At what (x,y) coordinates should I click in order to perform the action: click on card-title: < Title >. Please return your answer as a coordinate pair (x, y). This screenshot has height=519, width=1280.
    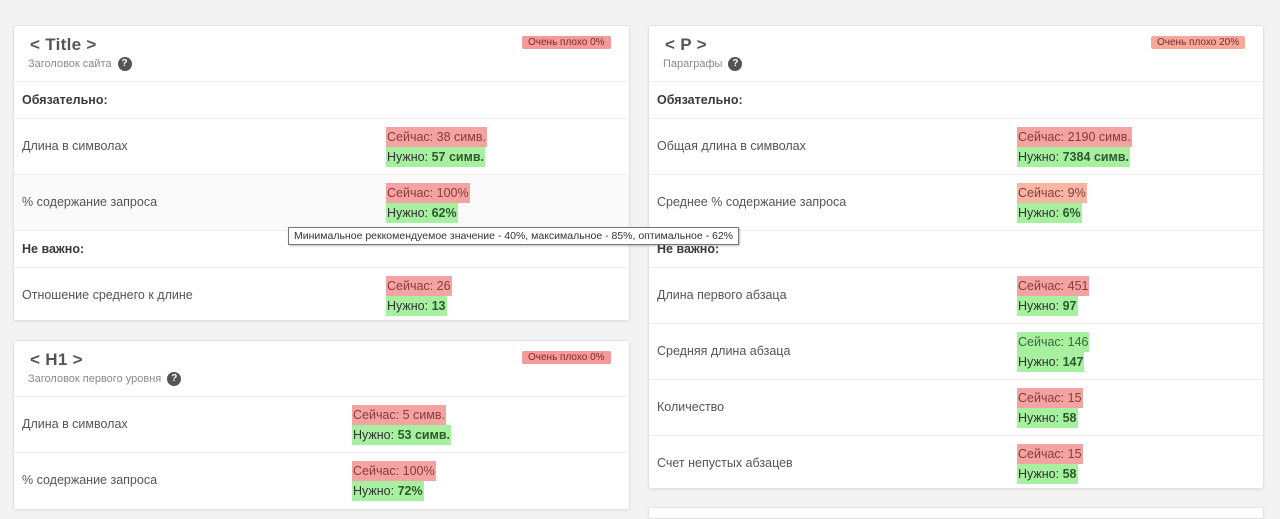
    Looking at the image, I should click on (63, 44).